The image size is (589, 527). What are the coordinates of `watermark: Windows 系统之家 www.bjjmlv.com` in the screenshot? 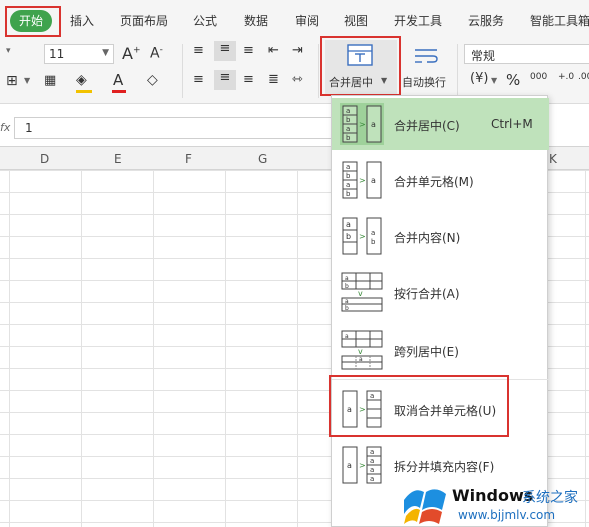 It's located at (494, 503).